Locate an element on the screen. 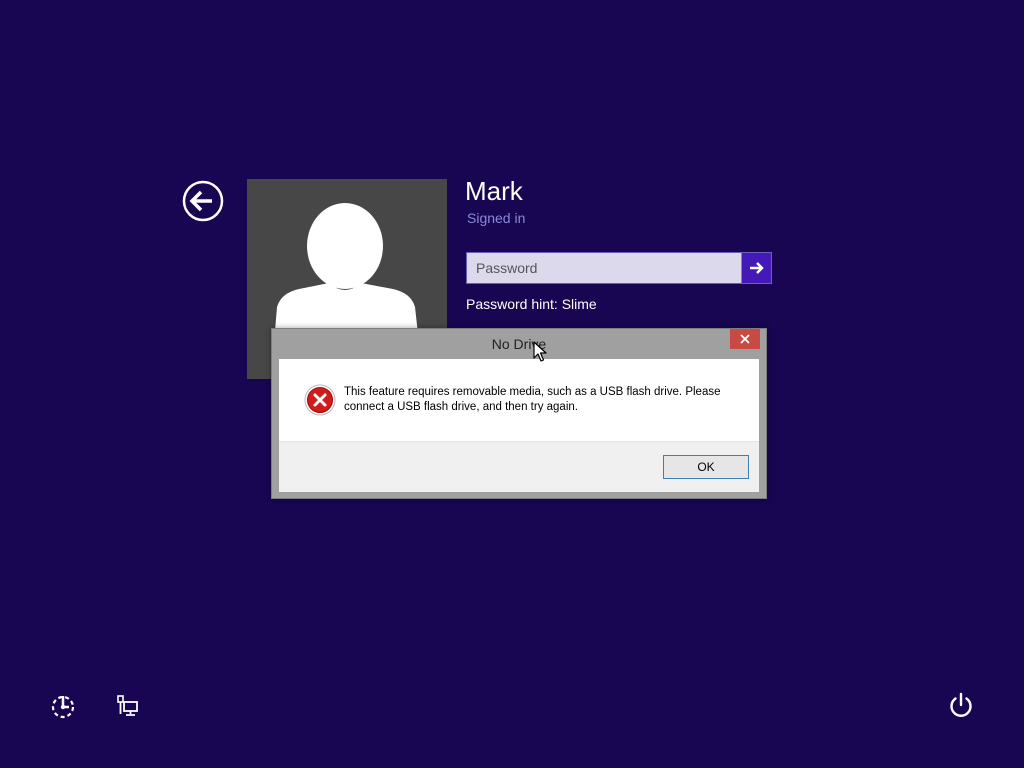 The width and height of the screenshot is (1024, 768). power-button is located at coordinates (961, 705).